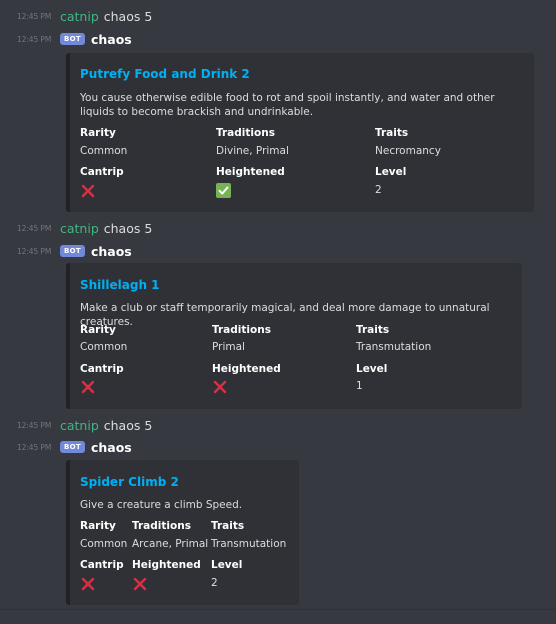  What do you see at coordinates (161, 505) in the screenshot?
I see `embed-description: Give a creature a climb Speed.` at bounding box center [161, 505].